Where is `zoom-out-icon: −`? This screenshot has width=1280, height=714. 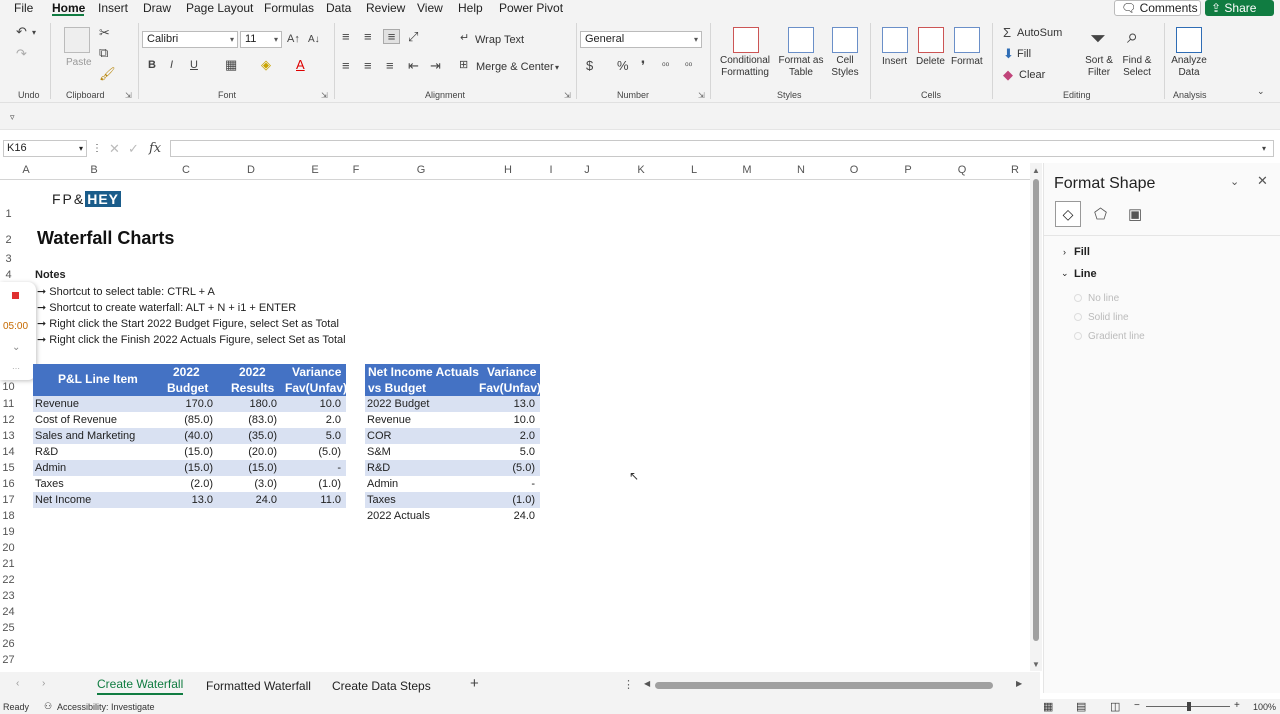
zoom-out-icon: − is located at coordinates (1137, 705).